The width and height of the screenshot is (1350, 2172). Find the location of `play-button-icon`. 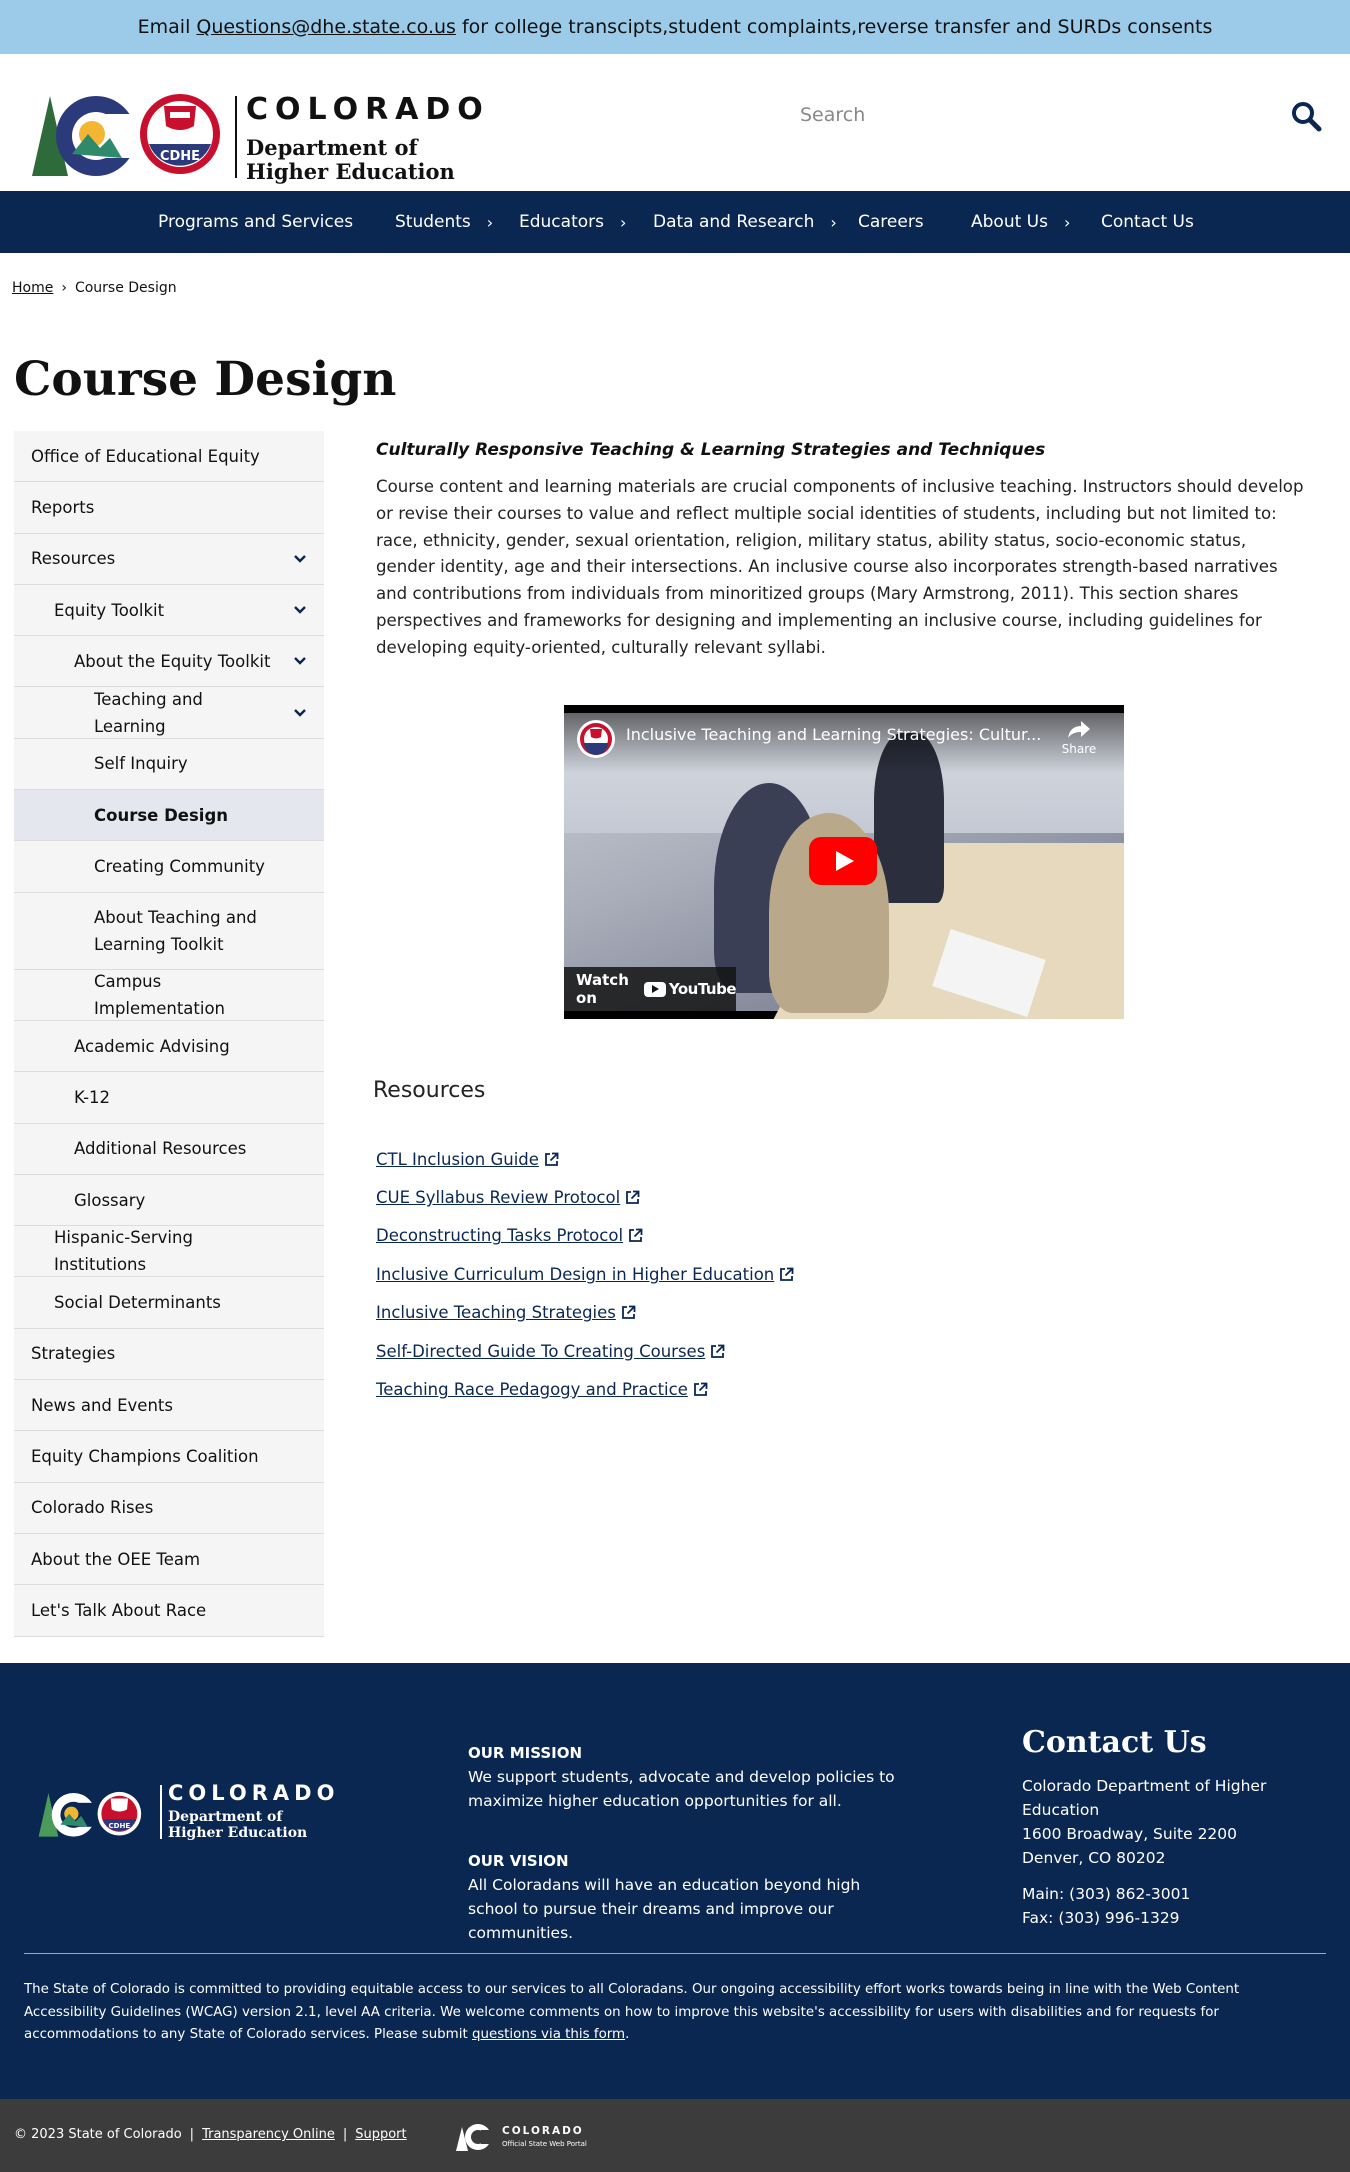

play-button-icon is located at coordinates (843, 861).